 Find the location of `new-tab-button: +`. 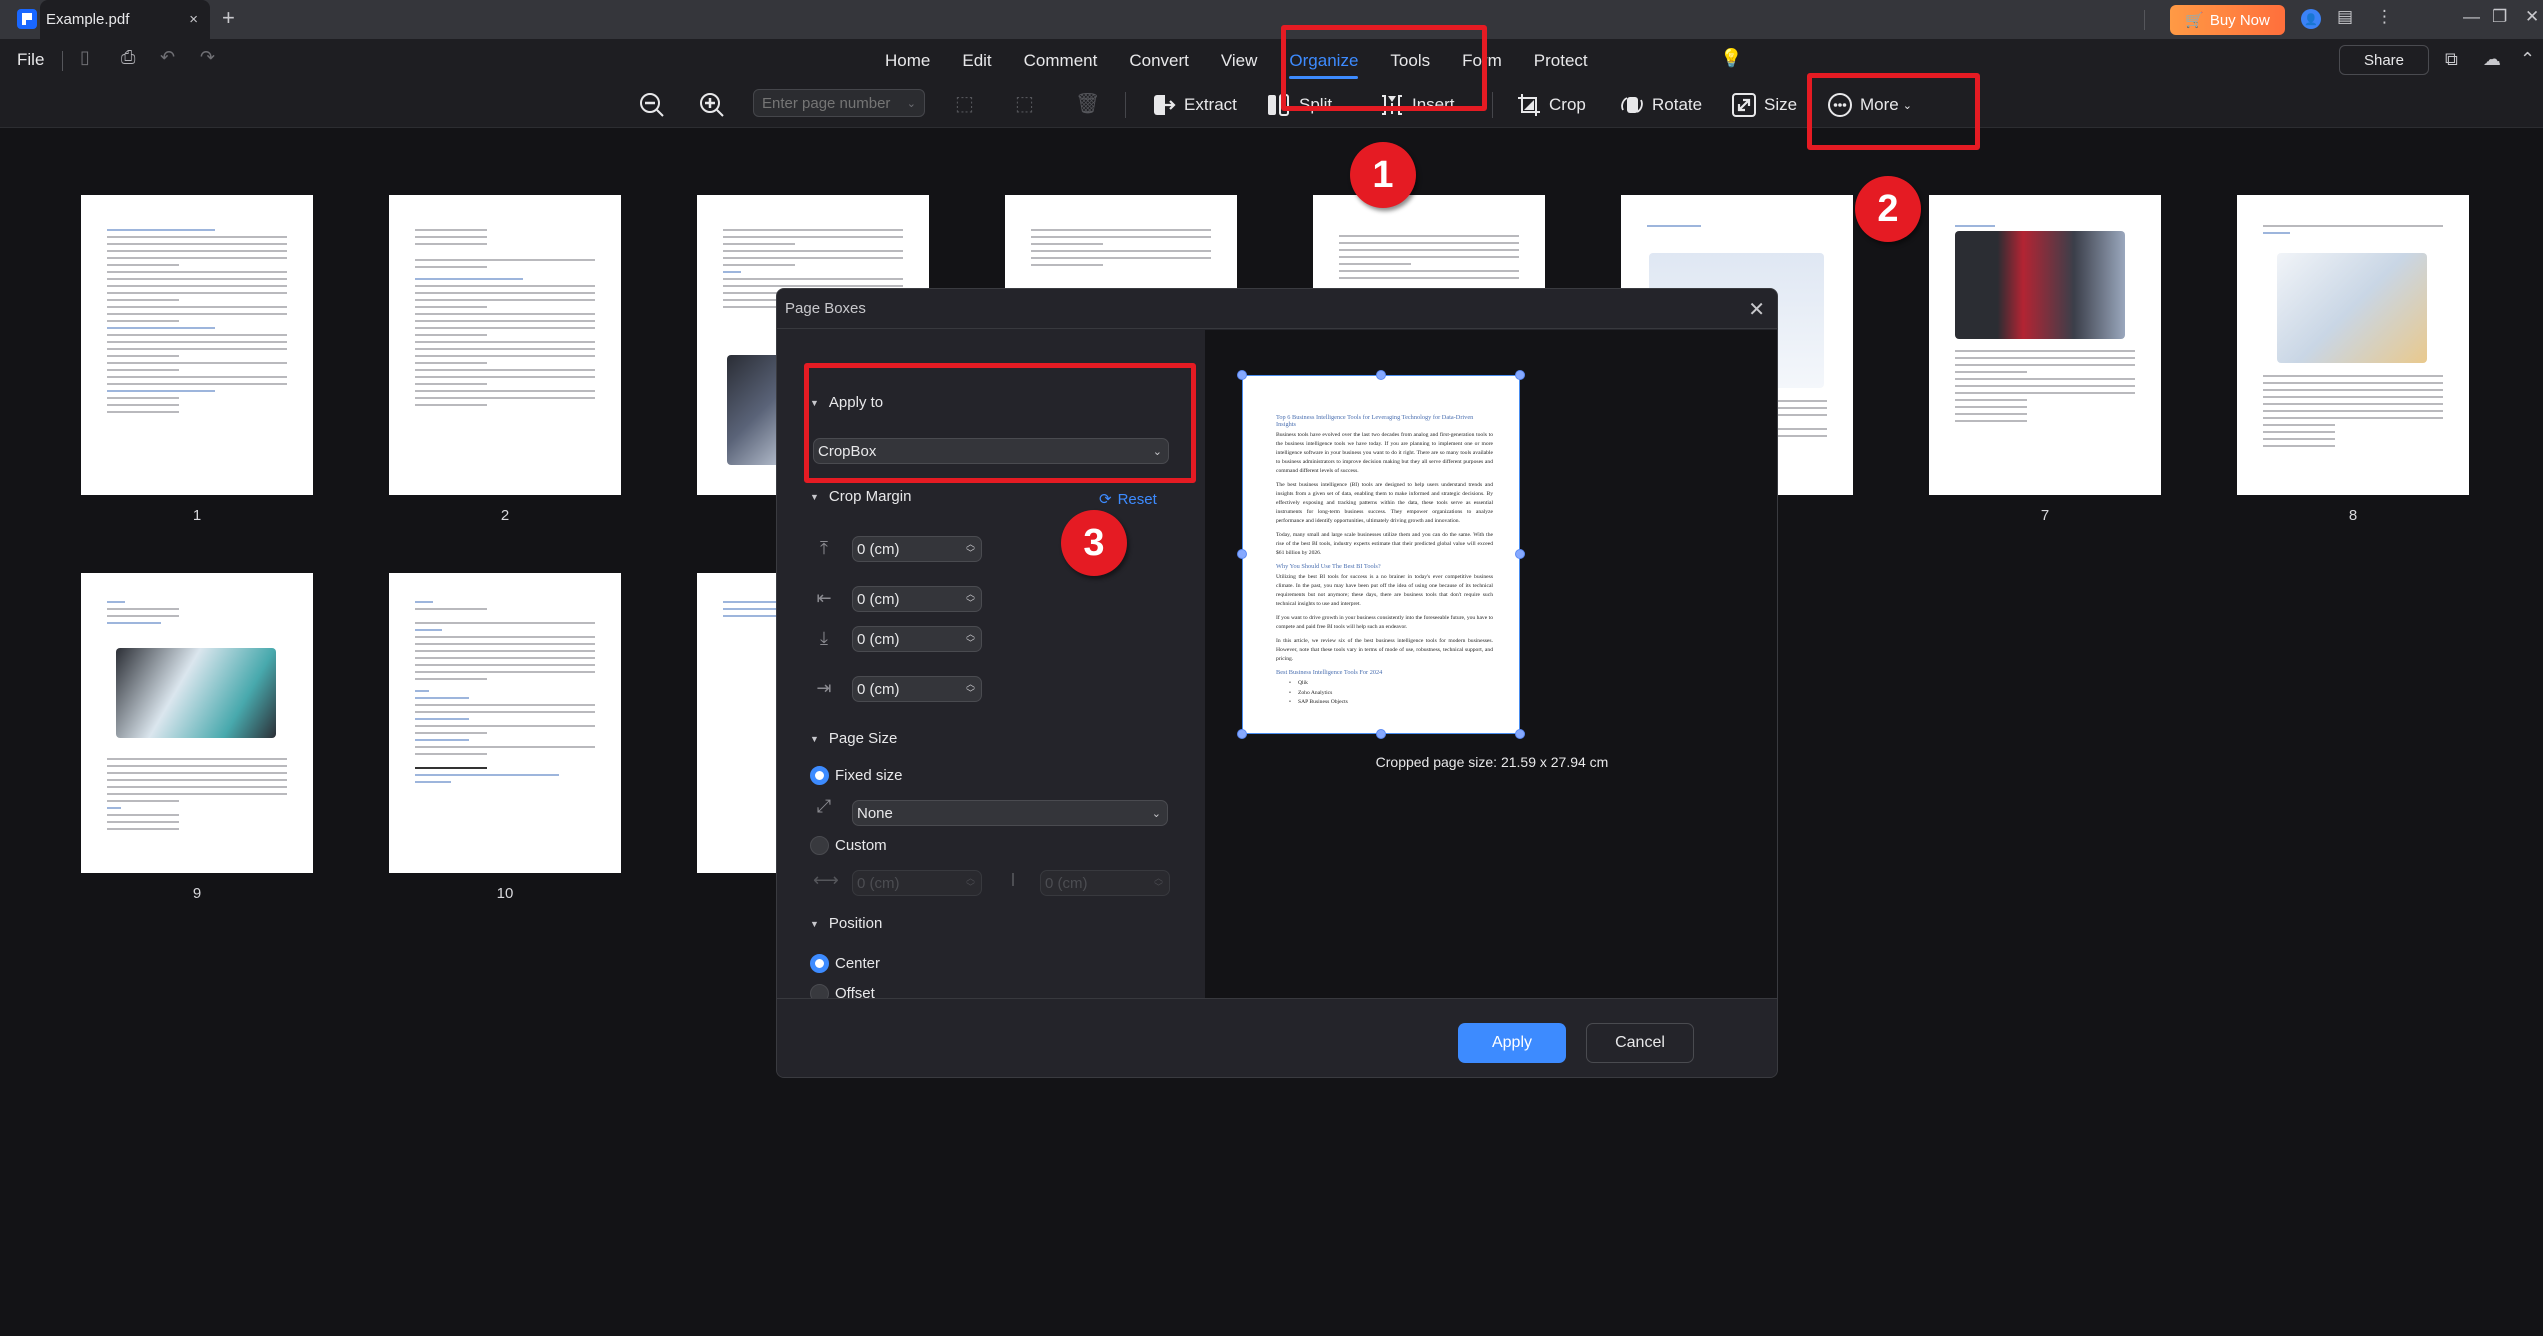

new-tab-button: + is located at coordinates (228, 18).